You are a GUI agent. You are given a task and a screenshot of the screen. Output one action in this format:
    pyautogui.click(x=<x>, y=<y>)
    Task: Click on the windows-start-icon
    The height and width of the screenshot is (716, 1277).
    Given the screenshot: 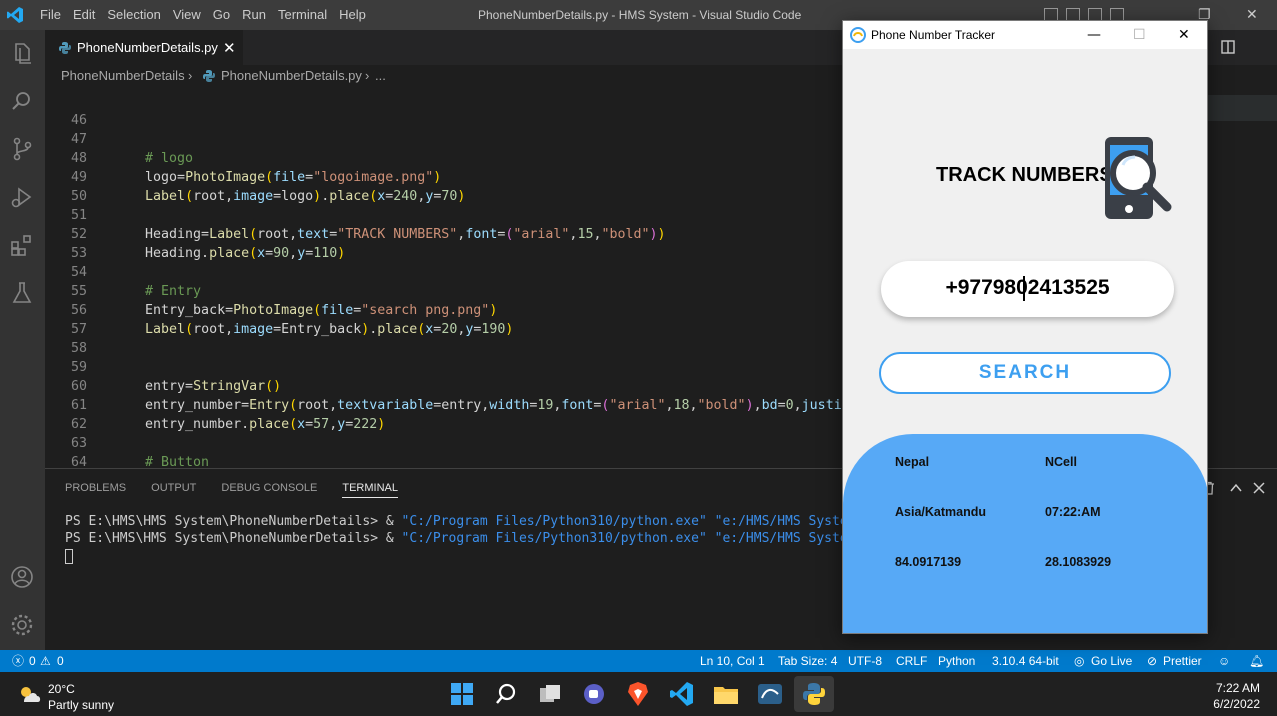 What is the action you would take?
    pyautogui.click(x=462, y=694)
    